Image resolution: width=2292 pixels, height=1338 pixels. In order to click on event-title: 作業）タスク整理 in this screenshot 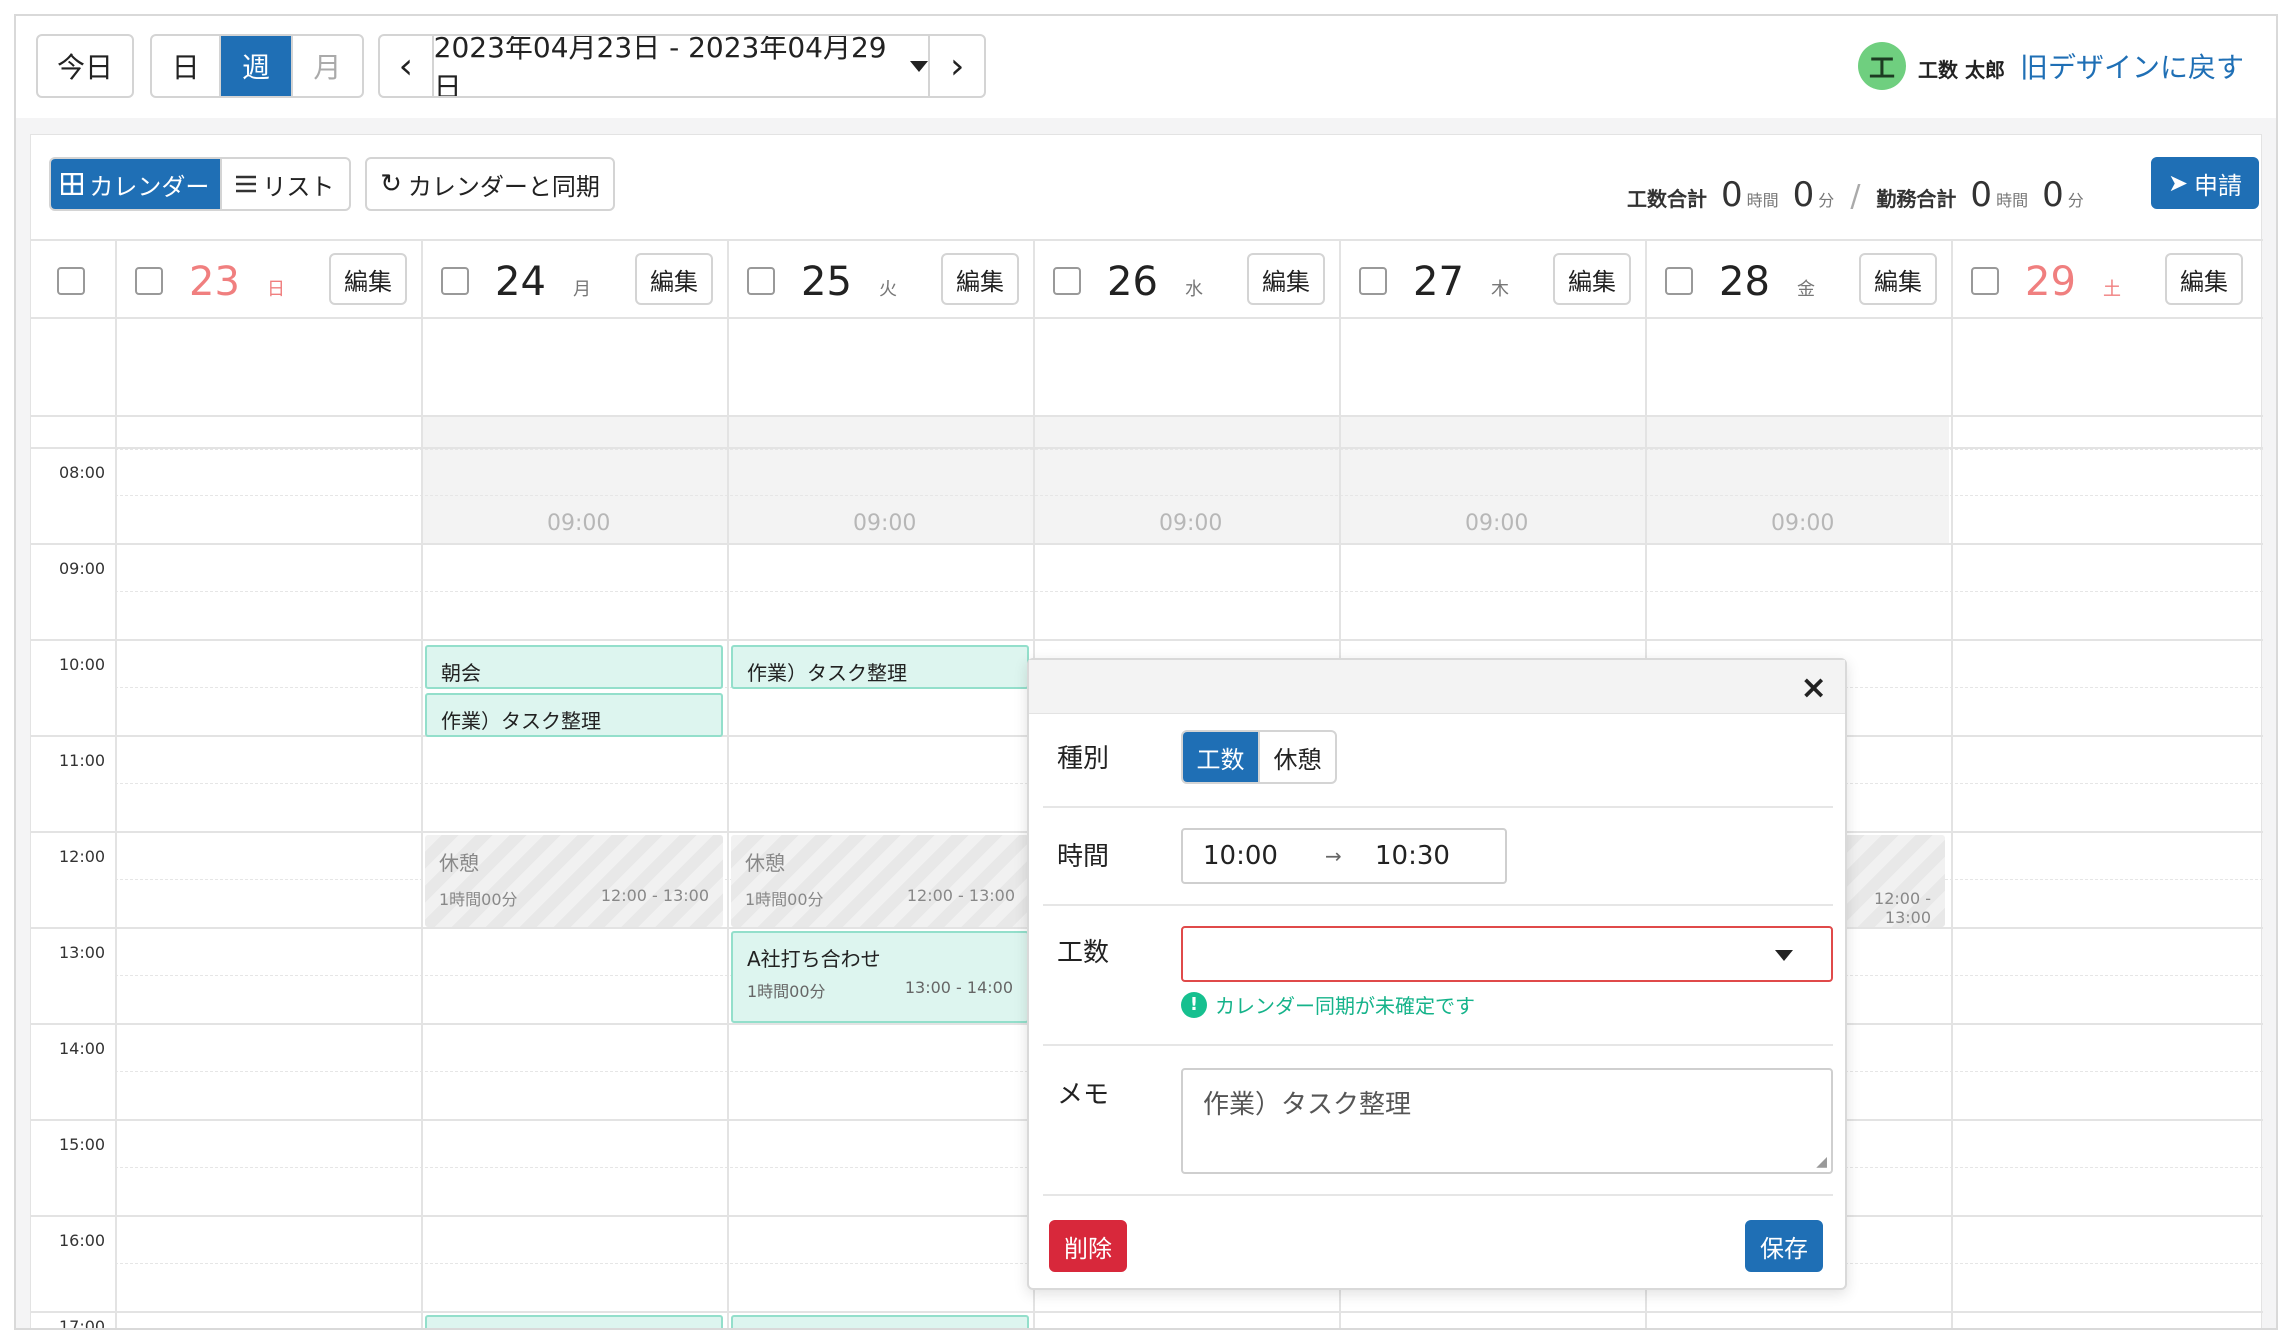, I will do `click(521, 721)`.